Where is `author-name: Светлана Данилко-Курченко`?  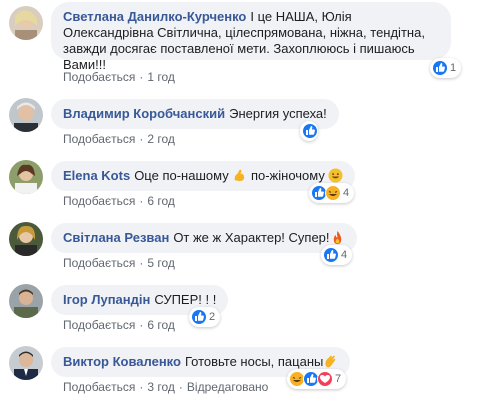 author-name: Светлана Данилко-Курченко is located at coordinates (154, 16).